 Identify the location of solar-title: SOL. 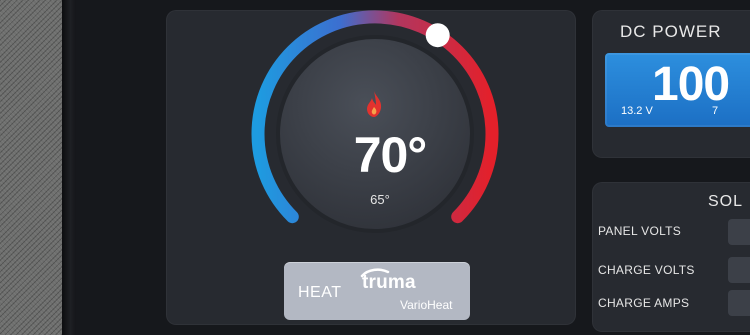
(726, 201).